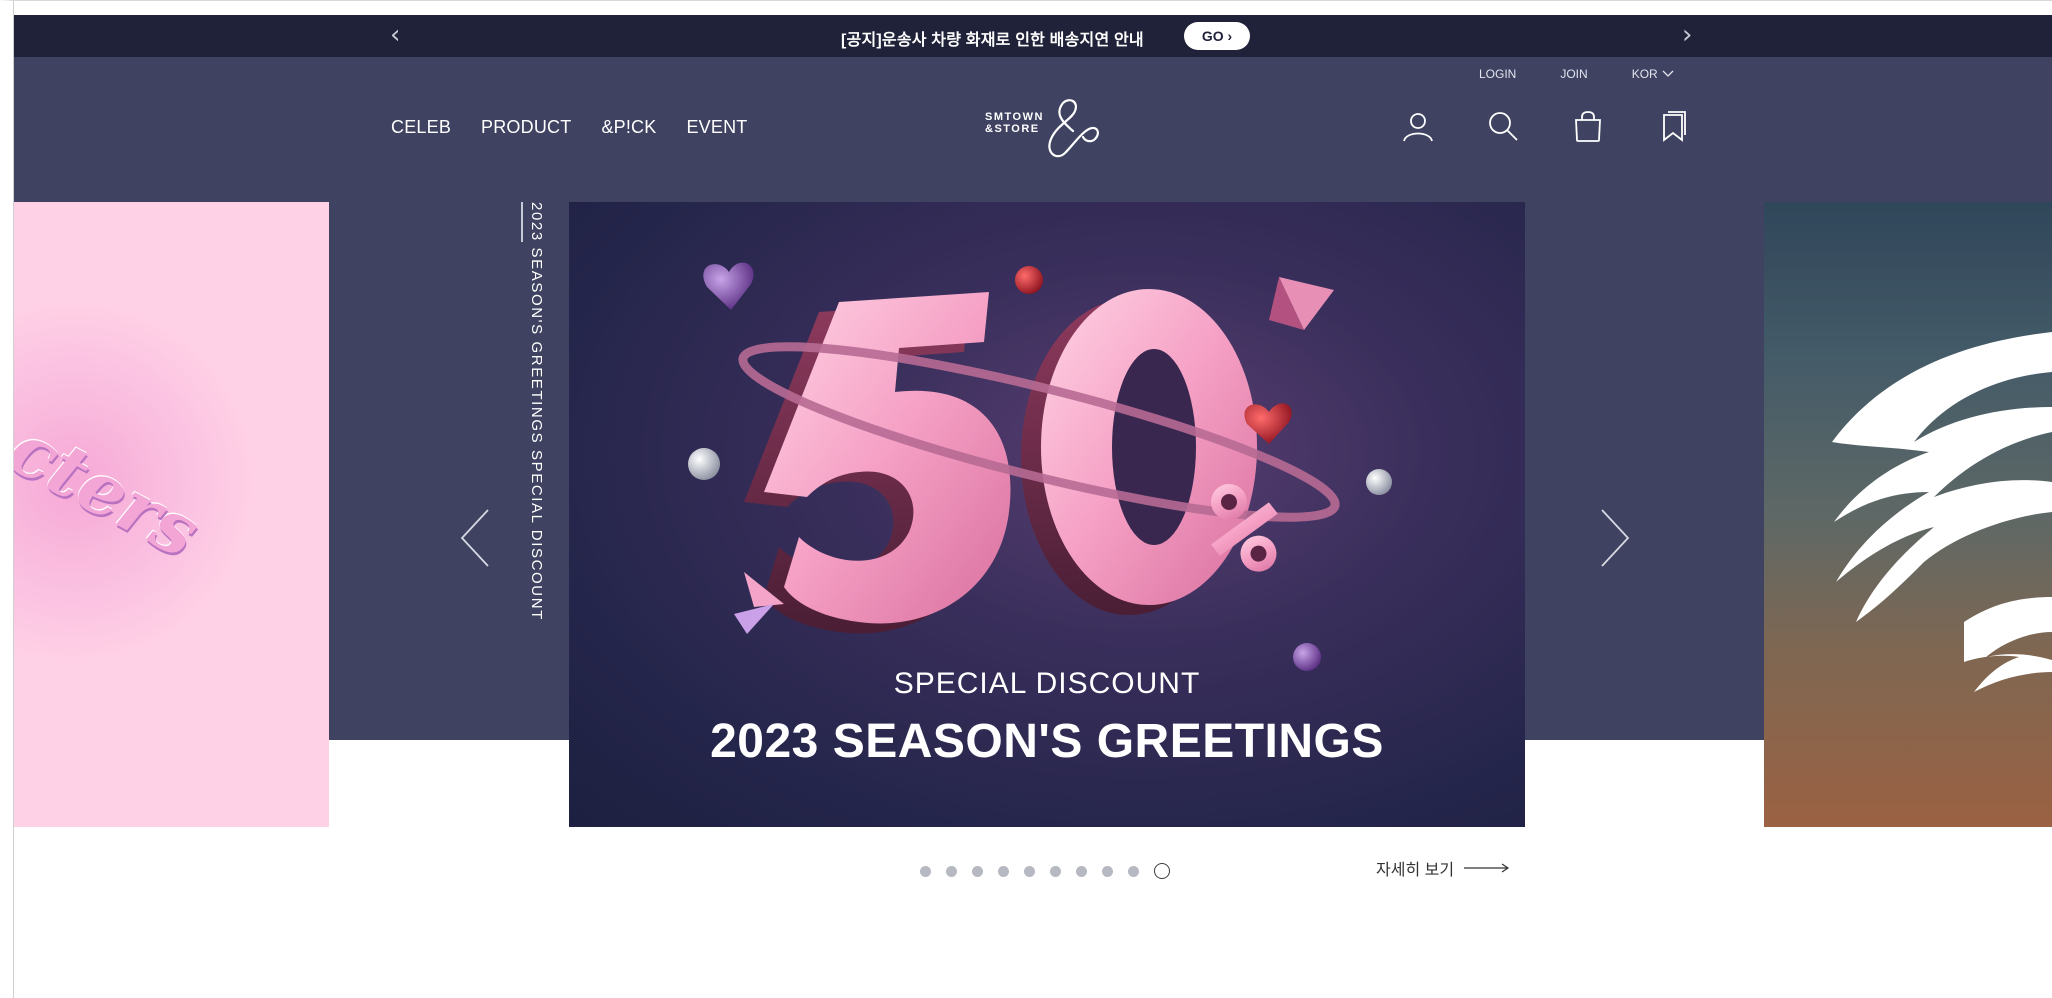 This screenshot has width=2052, height=998. Describe the element at coordinates (716, 127) in the screenshot. I see `nav-item-event: EVENT` at that location.